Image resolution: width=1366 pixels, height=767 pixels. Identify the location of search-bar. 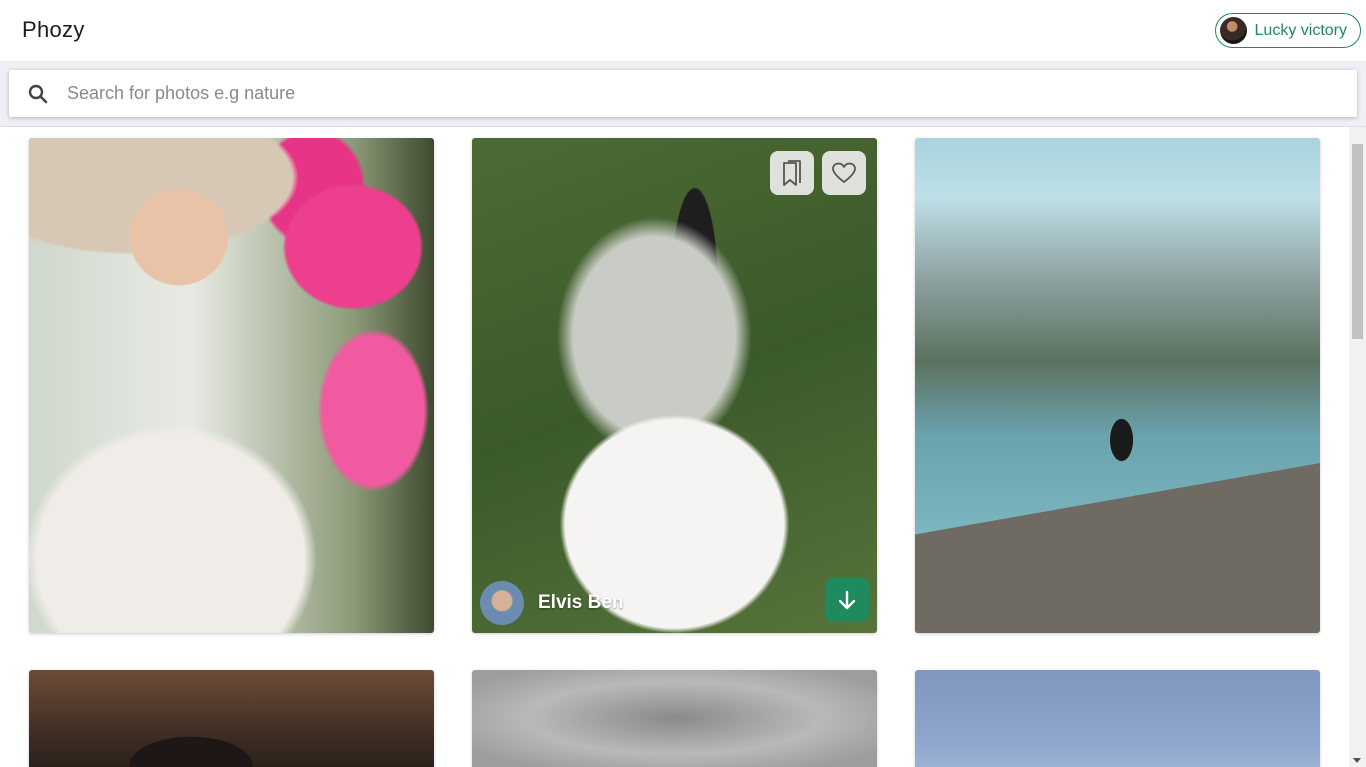
(683, 93).